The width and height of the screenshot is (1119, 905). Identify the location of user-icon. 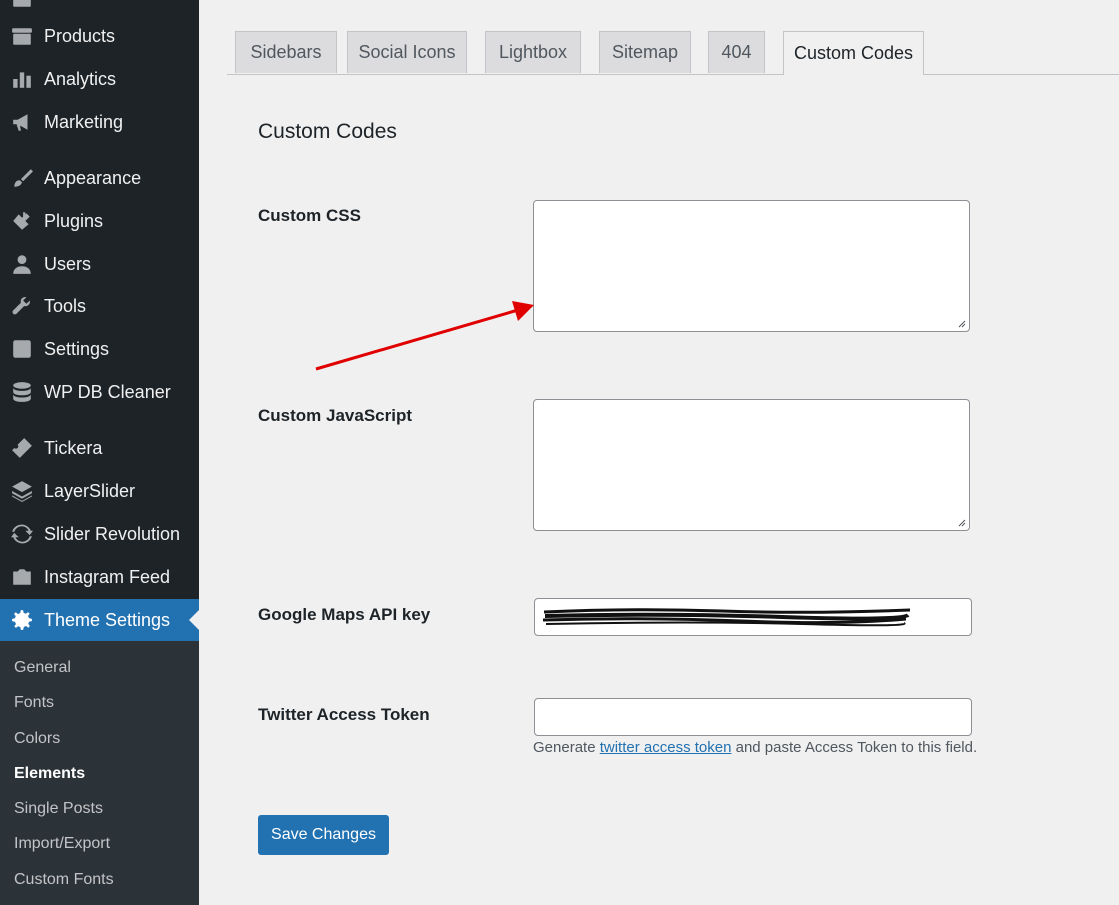
(22, 264).